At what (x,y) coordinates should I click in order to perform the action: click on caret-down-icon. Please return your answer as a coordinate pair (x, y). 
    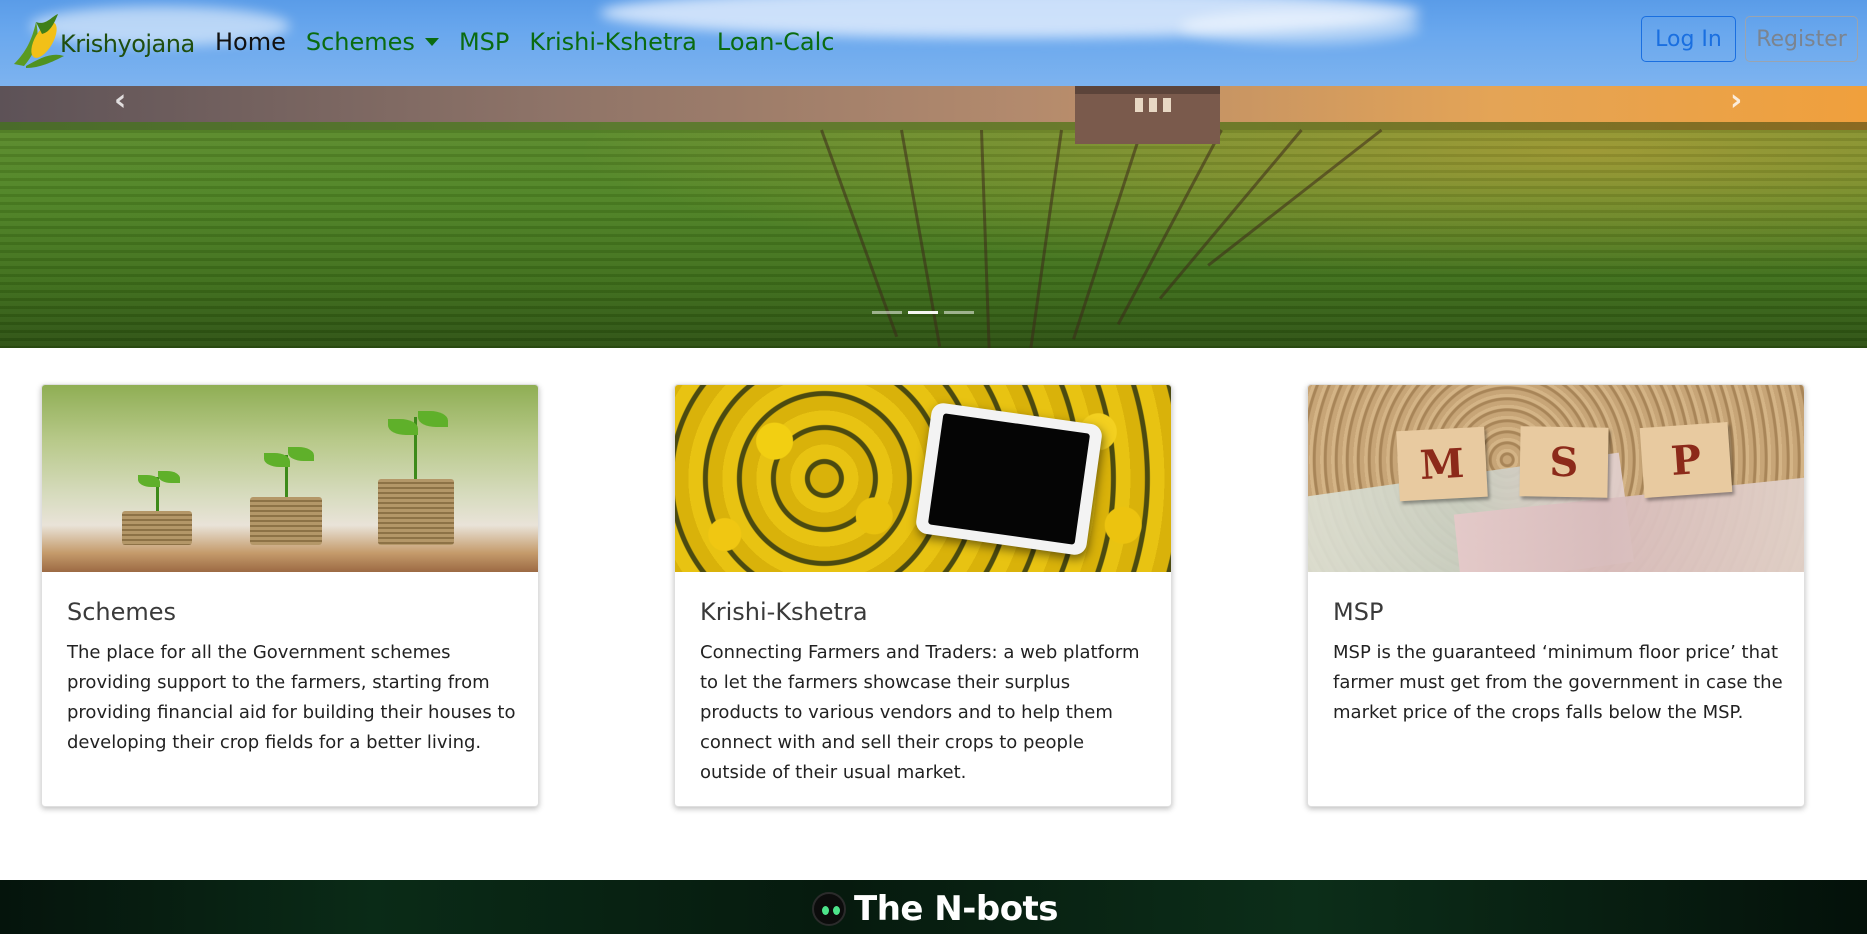
    Looking at the image, I should click on (431, 42).